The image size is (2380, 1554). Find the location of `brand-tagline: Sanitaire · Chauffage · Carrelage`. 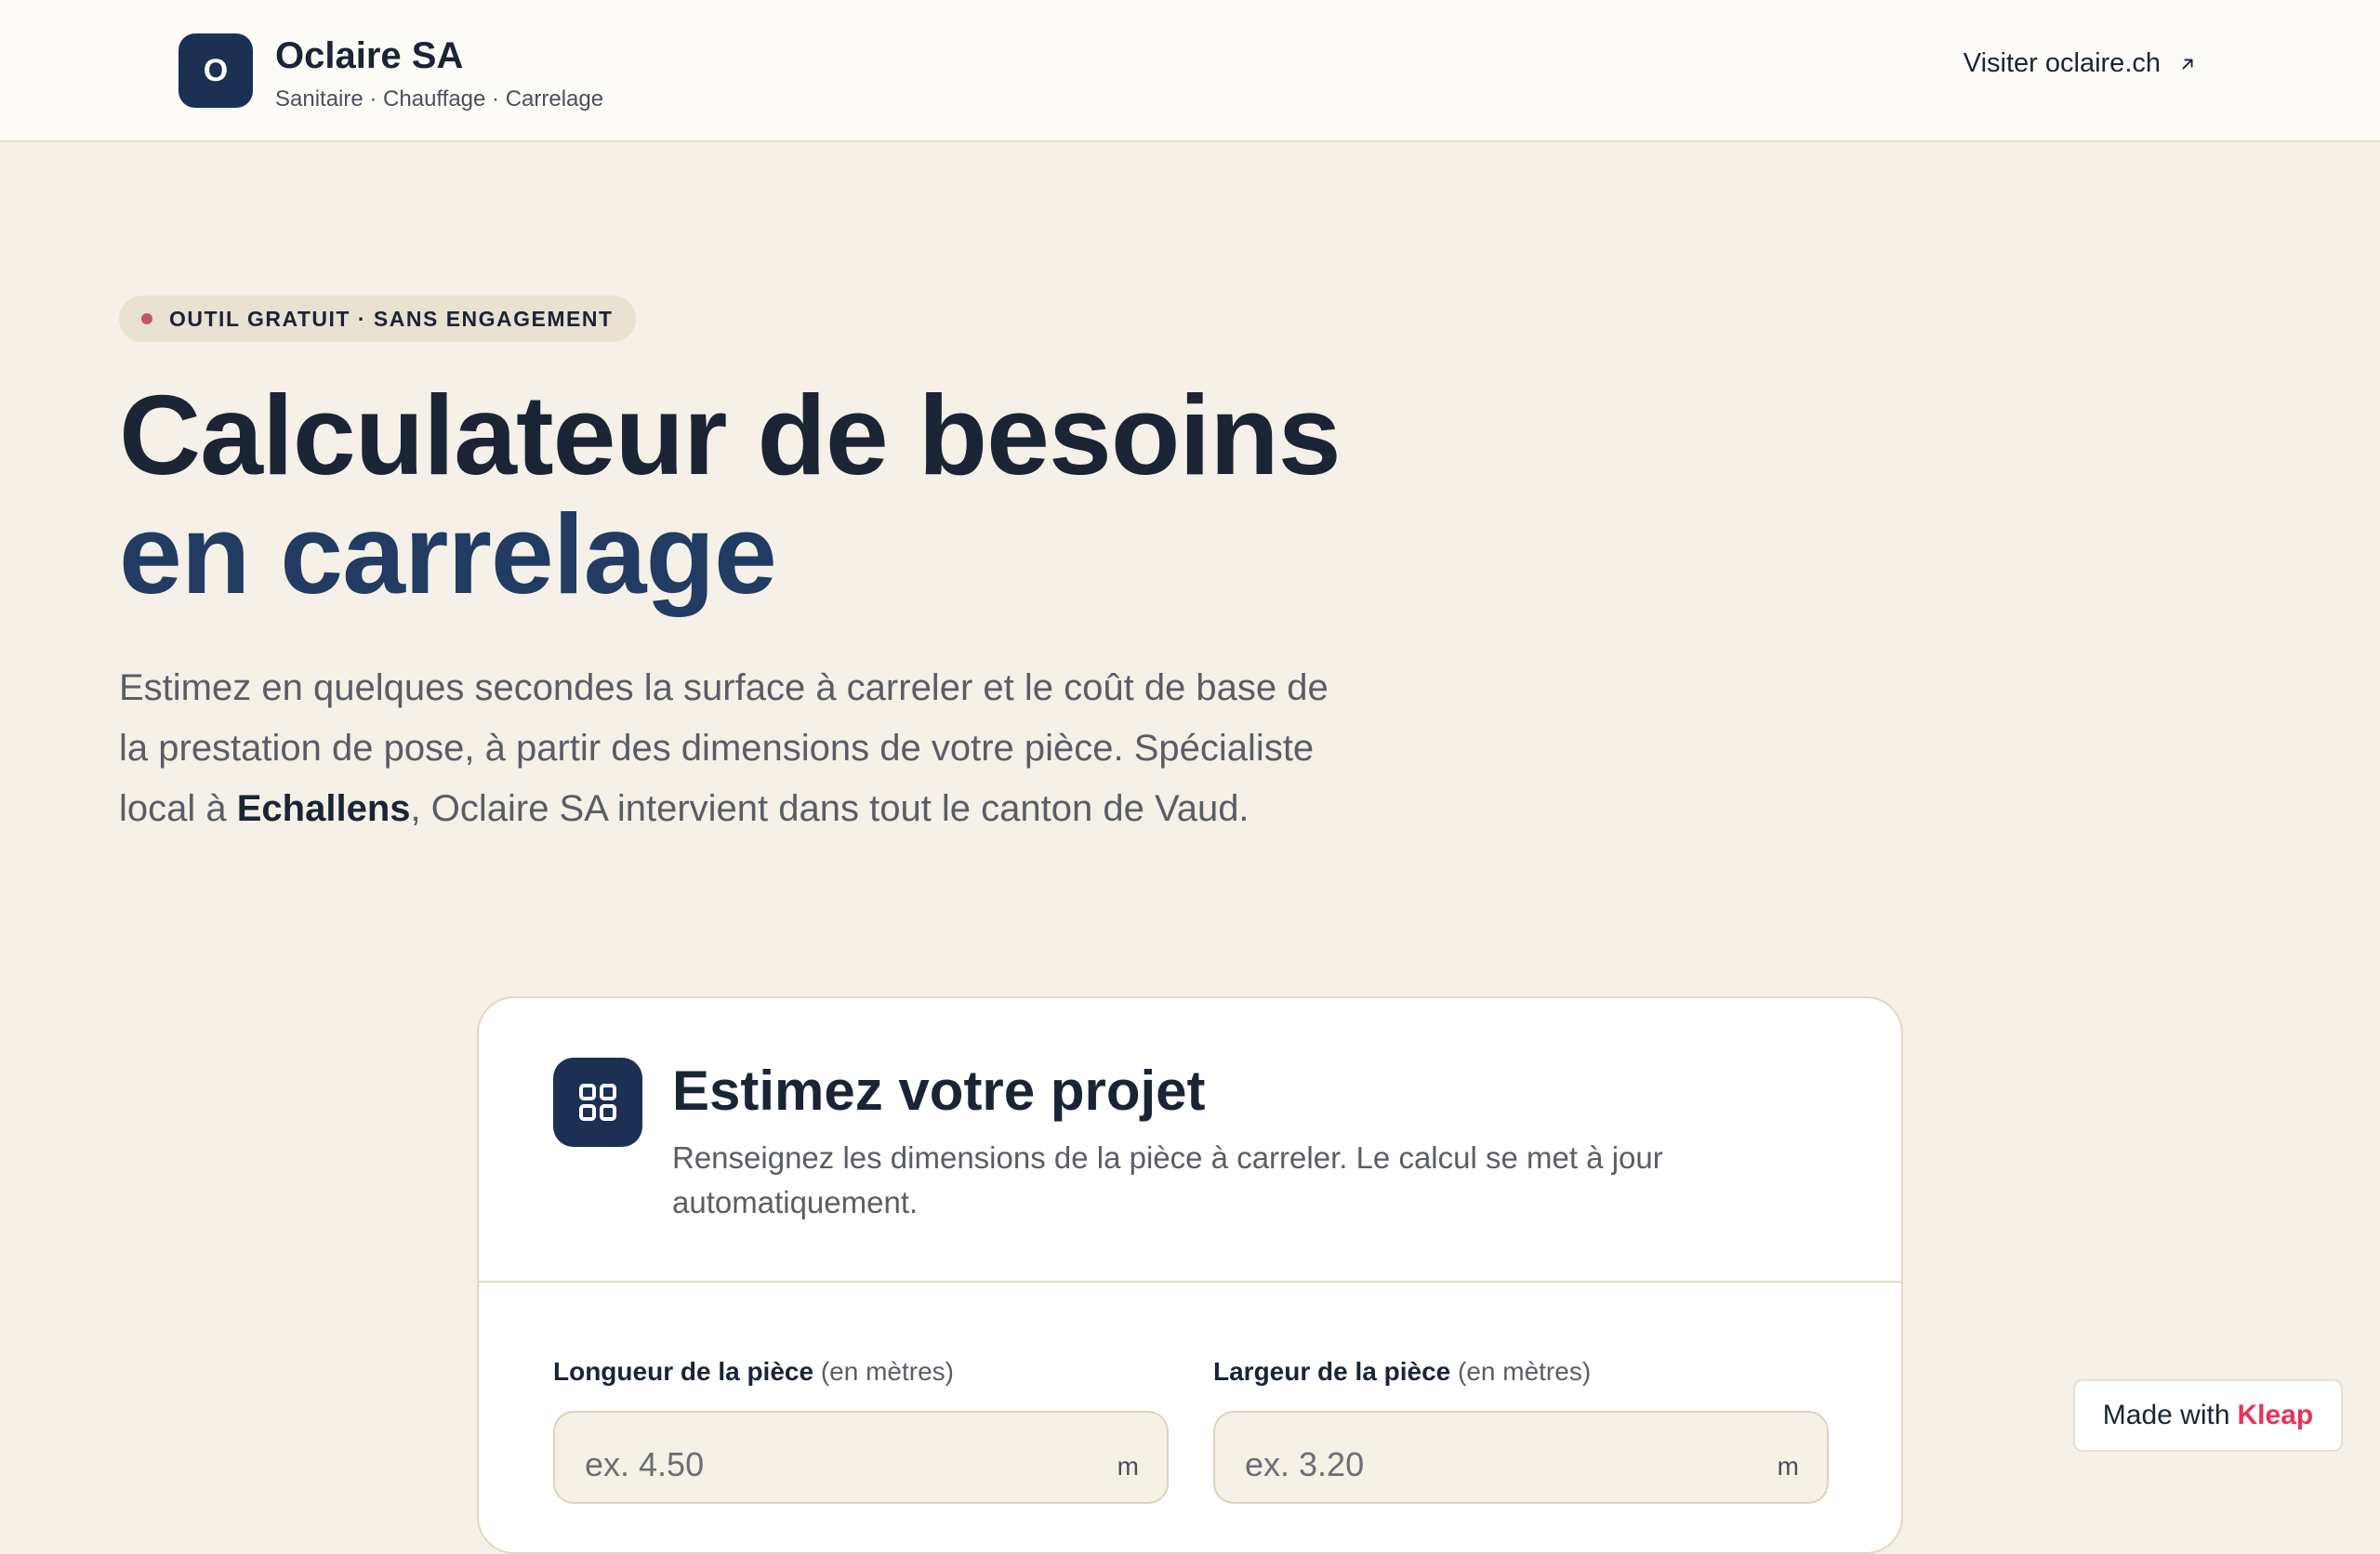

brand-tagline: Sanitaire · Chauffage · Carrelage is located at coordinates (439, 99).